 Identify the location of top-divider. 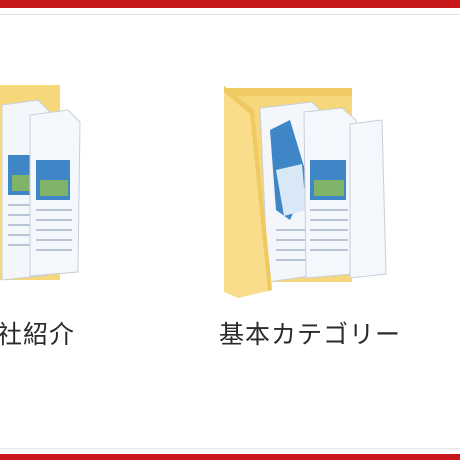
(230, 14).